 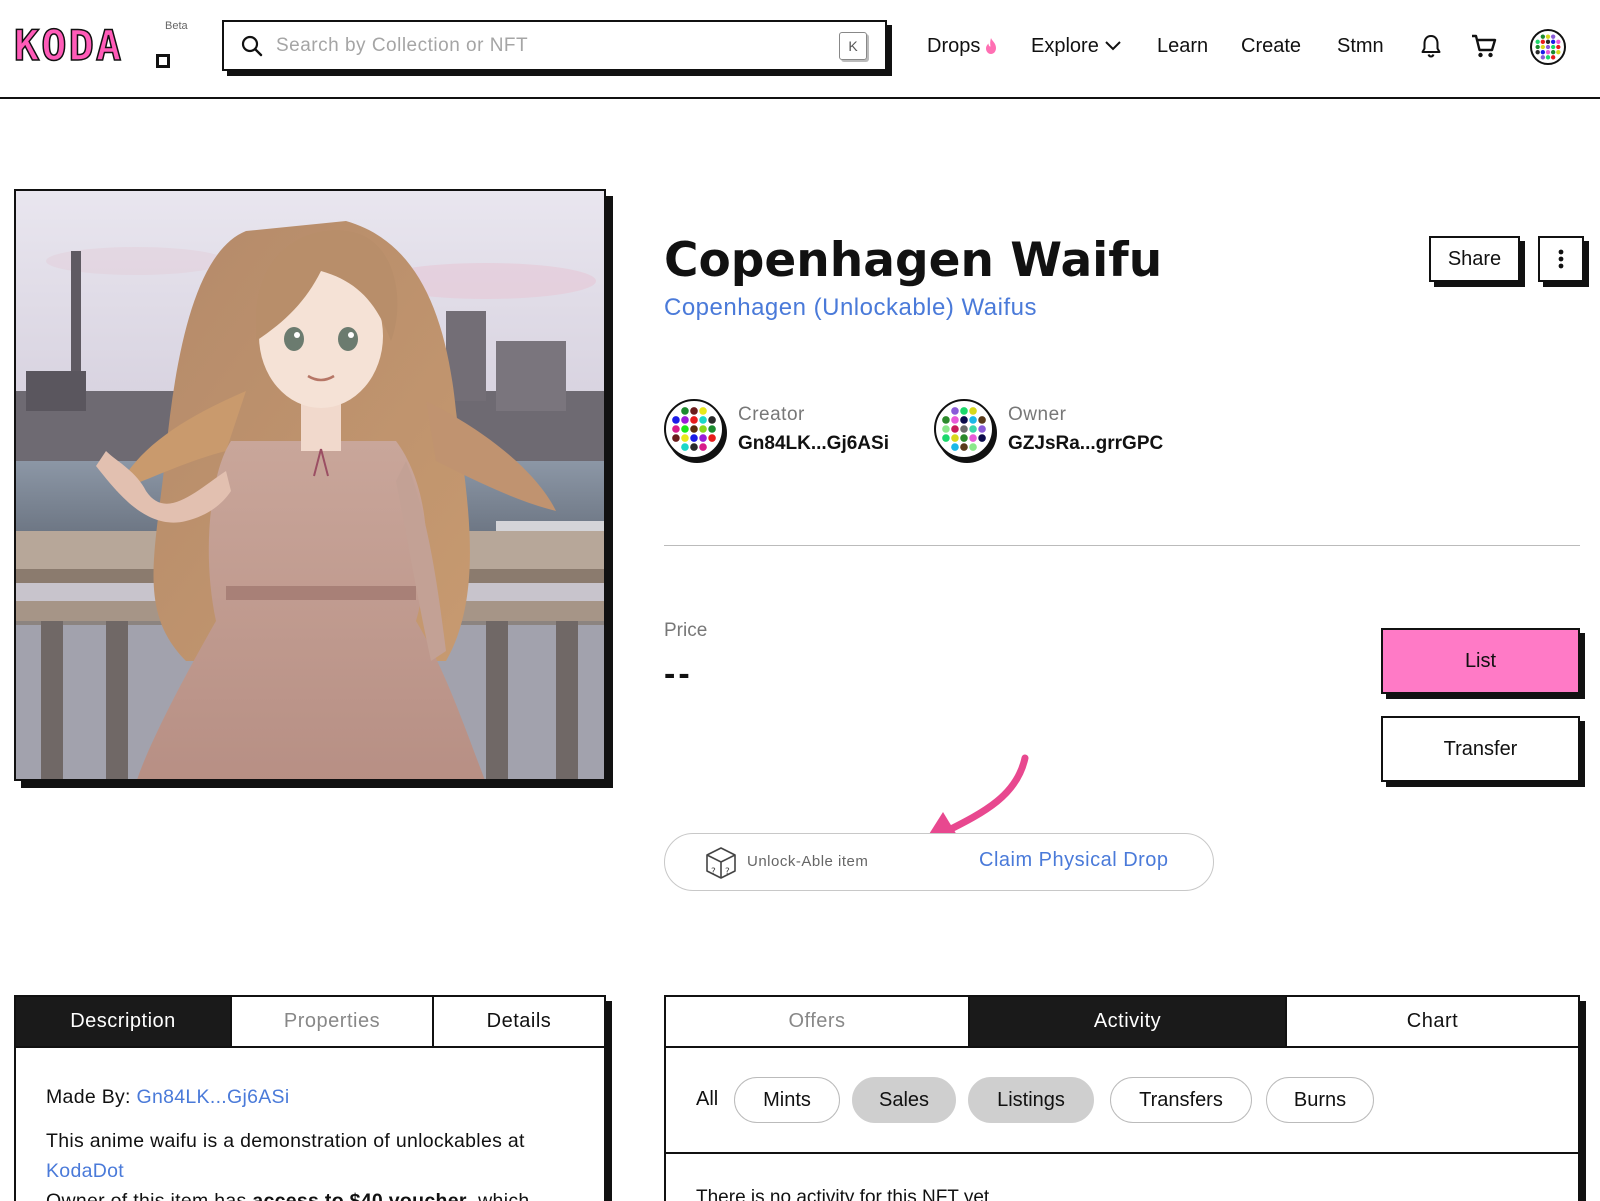 I want to click on empty-activity-text: There is no activity for this NFT yet, so click(x=843, y=1194).